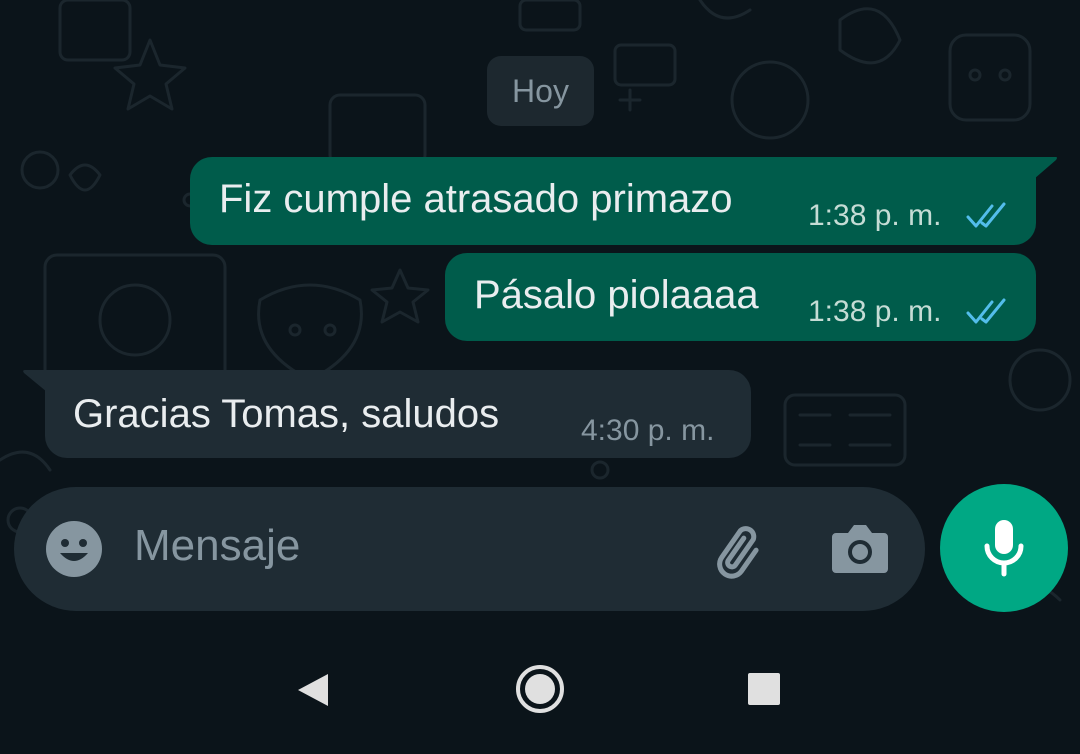 This screenshot has width=1080, height=754. Describe the element at coordinates (469, 549) in the screenshot. I see `message-composer: Mensaje` at that location.